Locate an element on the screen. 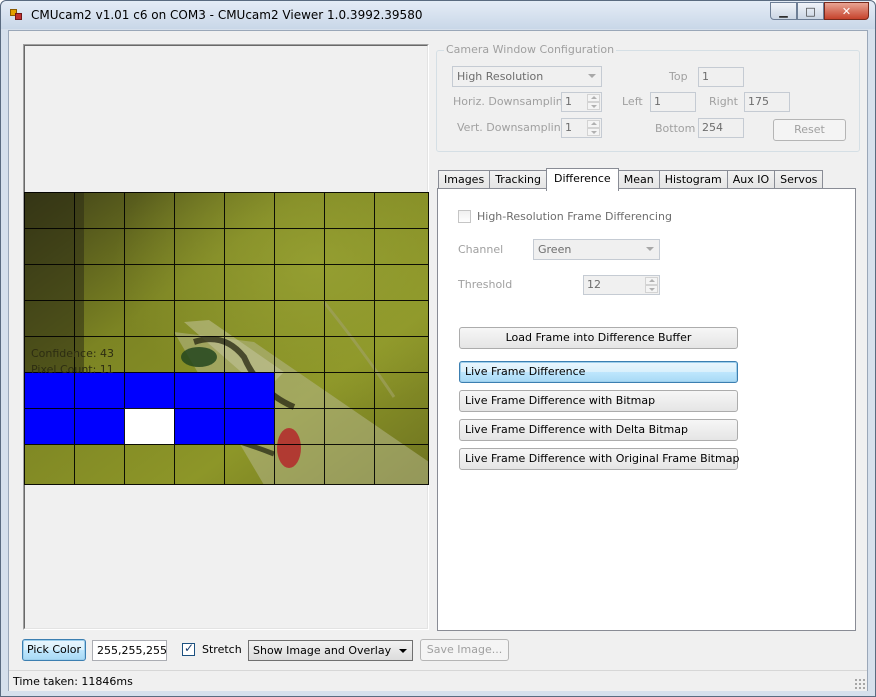 The height and width of the screenshot is (697, 876). resize-grip-icon is located at coordinates (859, 683).